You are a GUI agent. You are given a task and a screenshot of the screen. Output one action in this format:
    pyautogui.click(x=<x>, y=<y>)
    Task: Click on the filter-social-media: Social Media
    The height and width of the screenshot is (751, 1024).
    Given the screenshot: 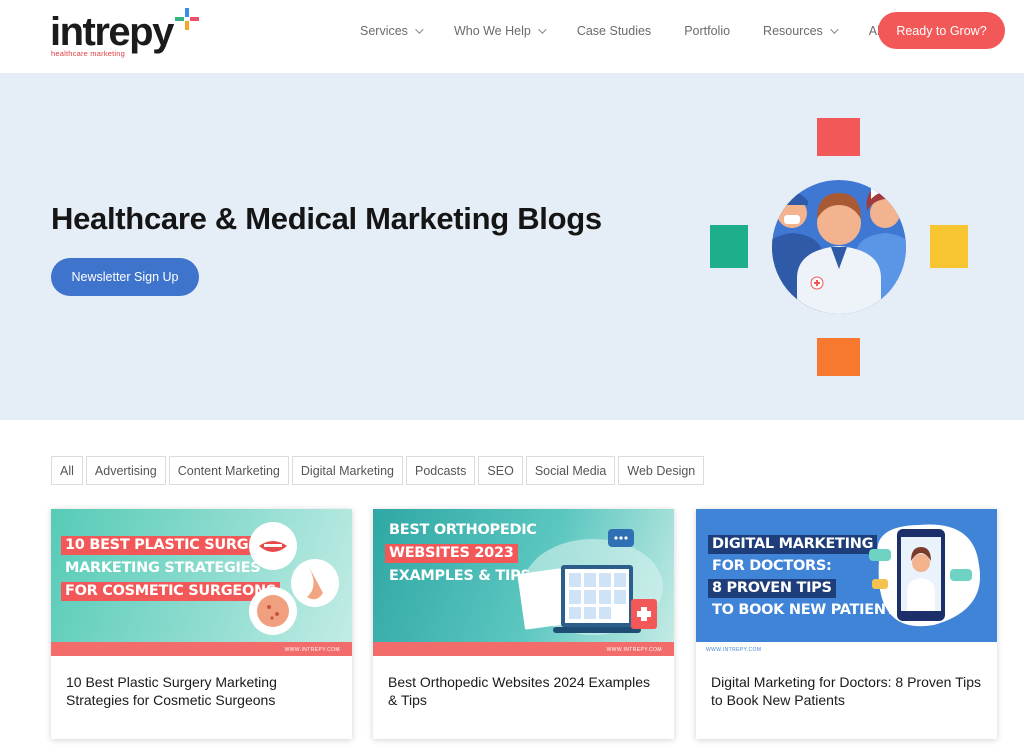 What is the action you would take?
    pyautogui.click(x=570, y=470)
    